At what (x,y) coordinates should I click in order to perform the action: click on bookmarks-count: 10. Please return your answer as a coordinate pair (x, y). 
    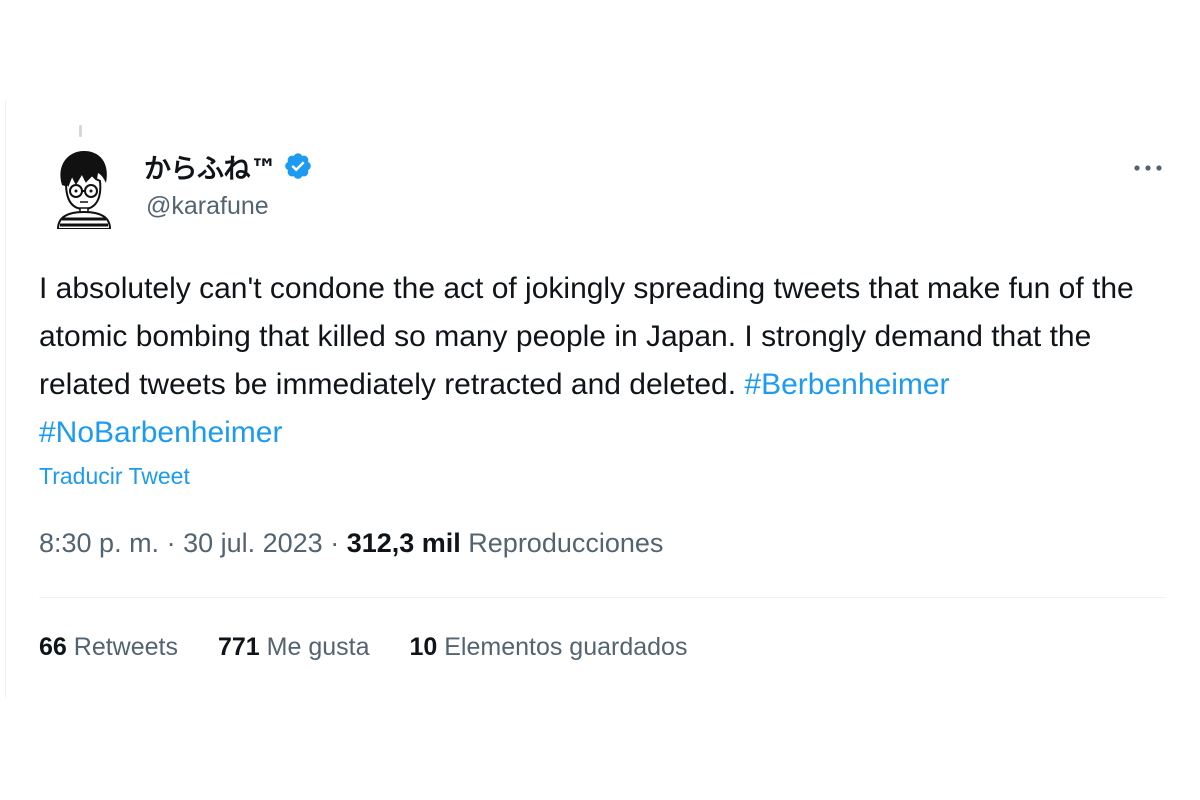
    Looking at the image, I should click on (423, 647).